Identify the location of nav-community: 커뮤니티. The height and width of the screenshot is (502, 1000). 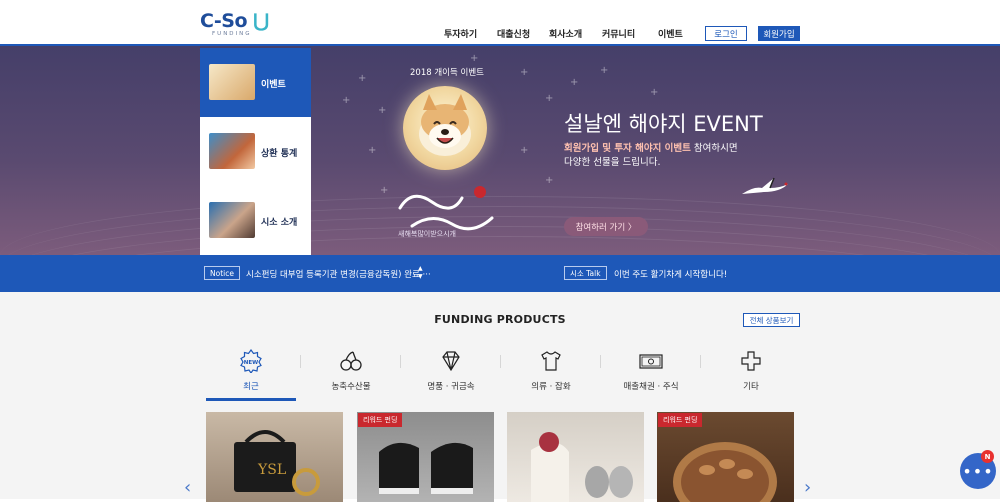
(618, 33).